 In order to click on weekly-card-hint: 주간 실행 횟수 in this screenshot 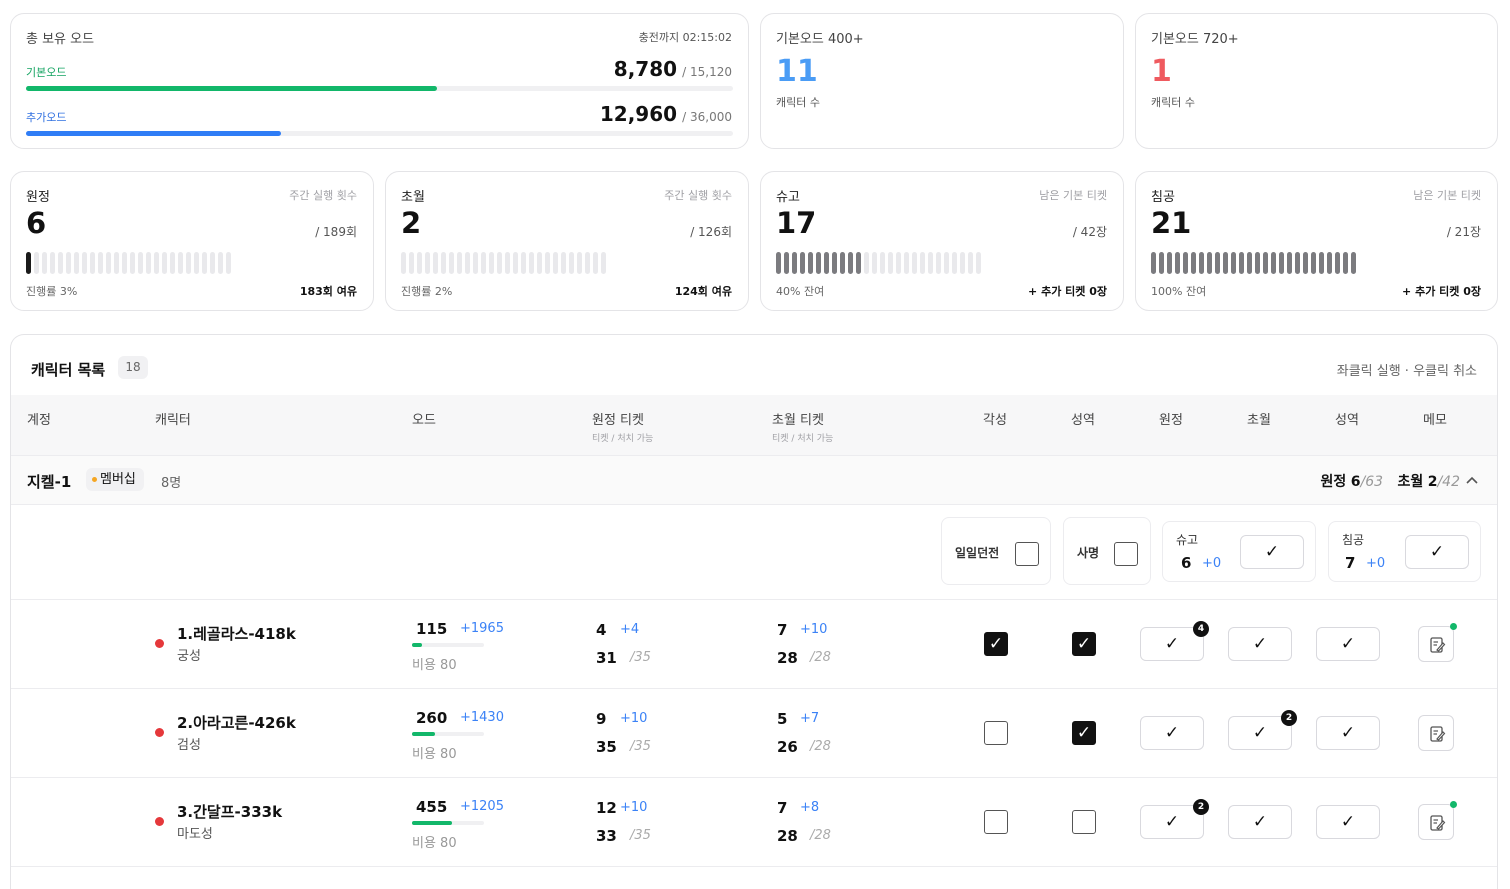, I will do `click(323, 195)`.